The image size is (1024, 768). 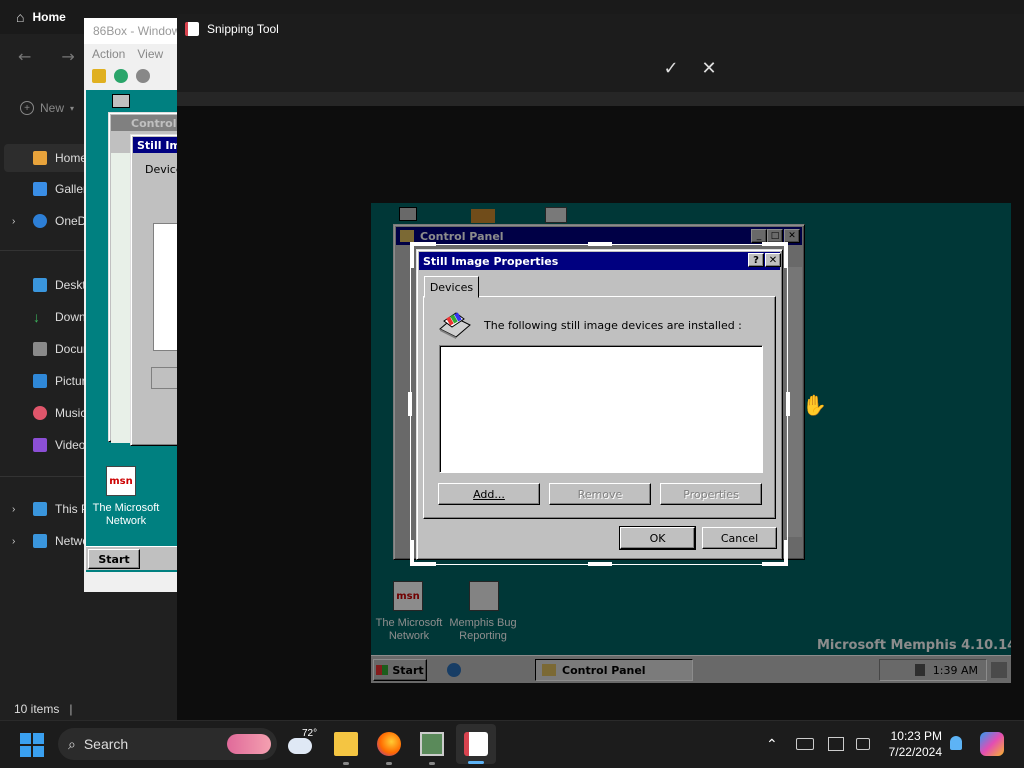 I want to click on firefox-icon, so click(x=389, y=744).